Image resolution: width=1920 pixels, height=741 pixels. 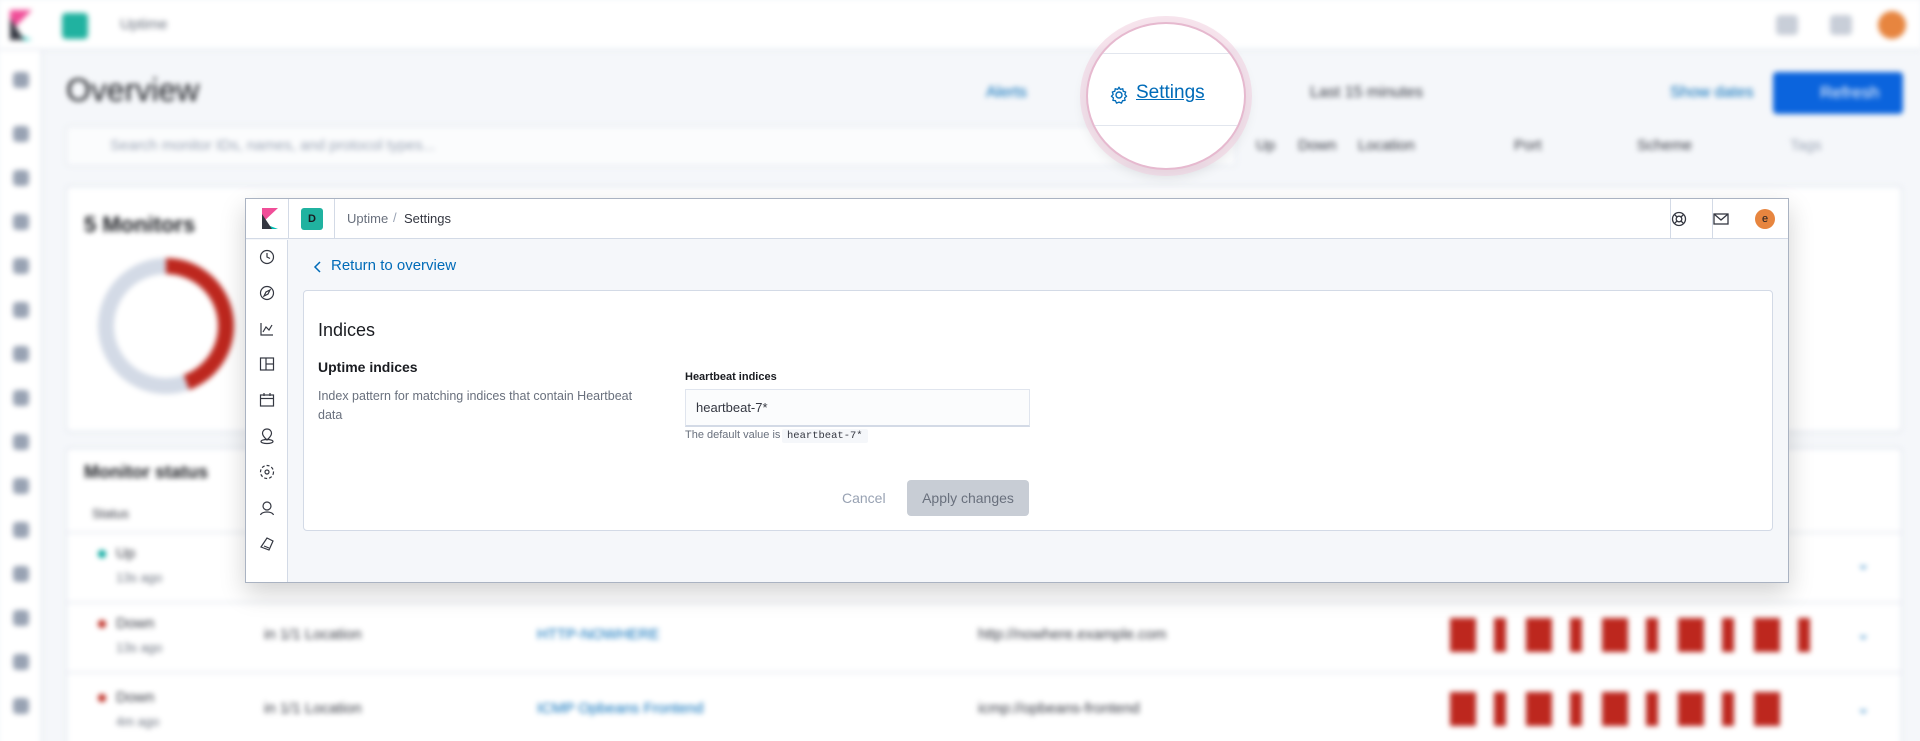 What do you see at coordinates (1072, 634) in the screenshot?
I see `row-url: http://nowhere.example.com` at bounding box center [1072, 634].